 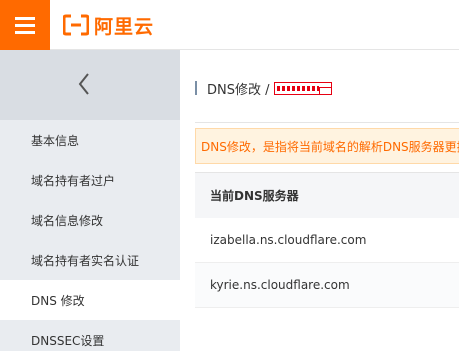 What do you see at coordinates (58, 300) in the screenshot?
I see `sidebar-item-label: DNS 修改` at bounding box center [58, 300].